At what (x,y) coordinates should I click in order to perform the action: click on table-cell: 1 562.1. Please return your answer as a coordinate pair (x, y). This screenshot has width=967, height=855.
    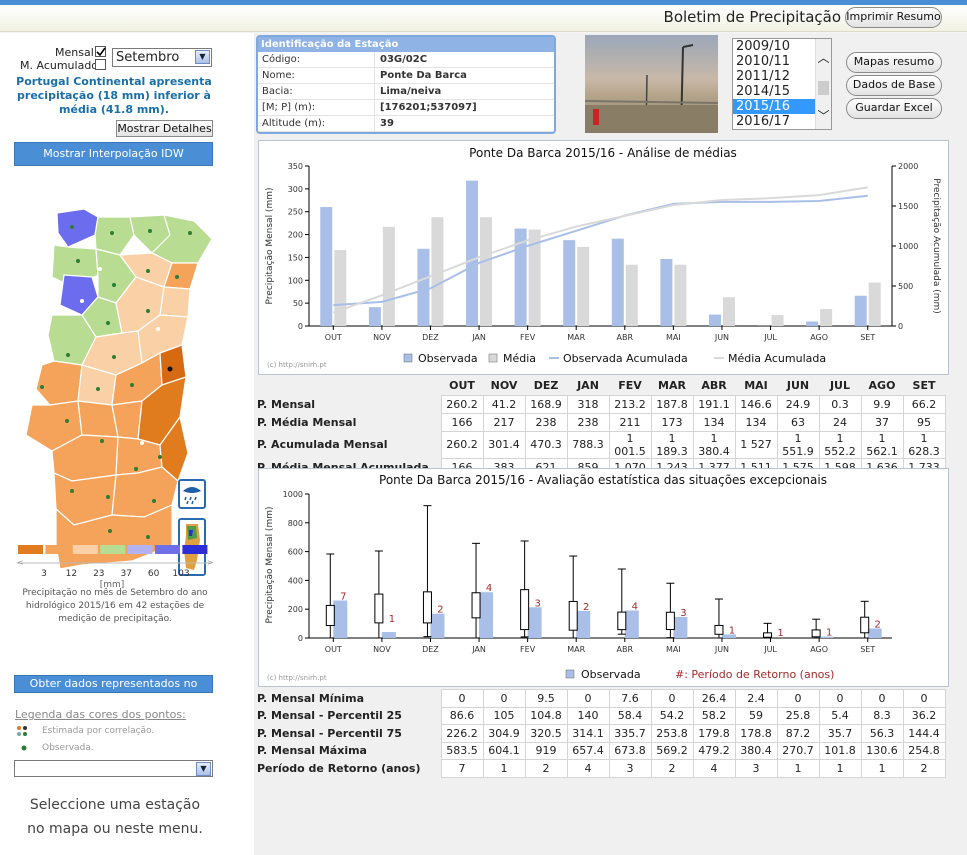
    Looking at the image, I should click on (882, 444).